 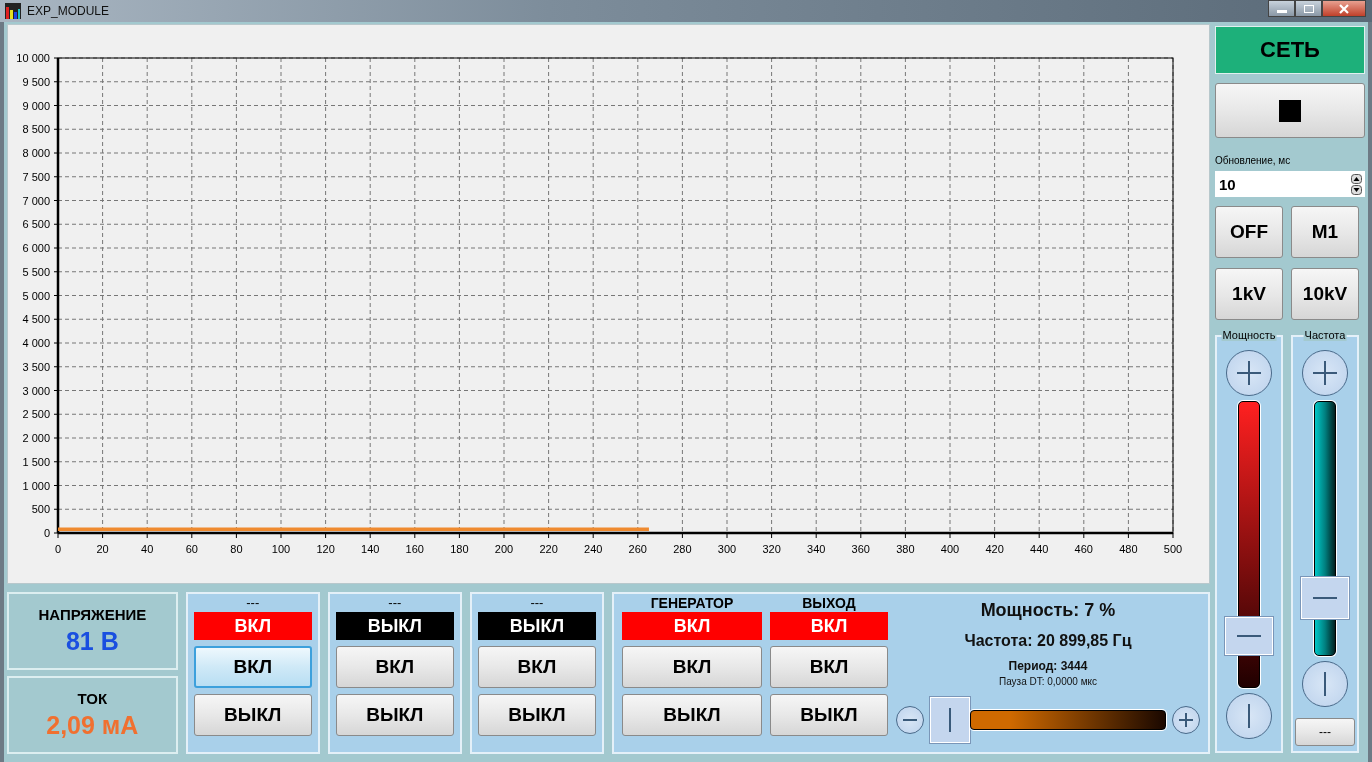 What do you see at coordinates (236, 549) in the screenshot?
I see `axis-tick-label: 80` at bounding box center [236, 549].